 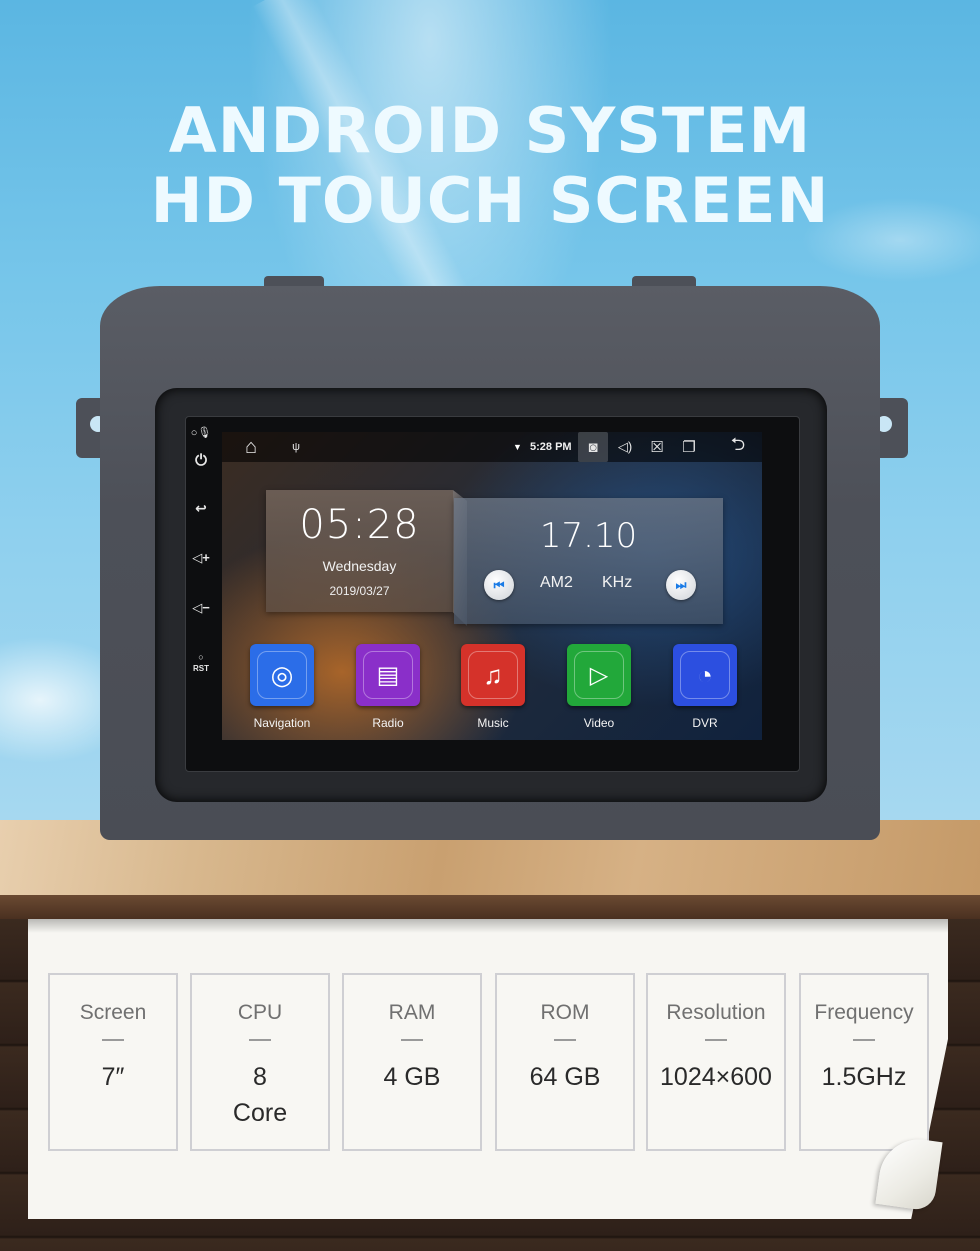 What do you see at coordinates (359, 551) in the screenshot?
I see `clock-widget: 05:28 Wednesday 2019/03/27` at bounding box center [359, 551].